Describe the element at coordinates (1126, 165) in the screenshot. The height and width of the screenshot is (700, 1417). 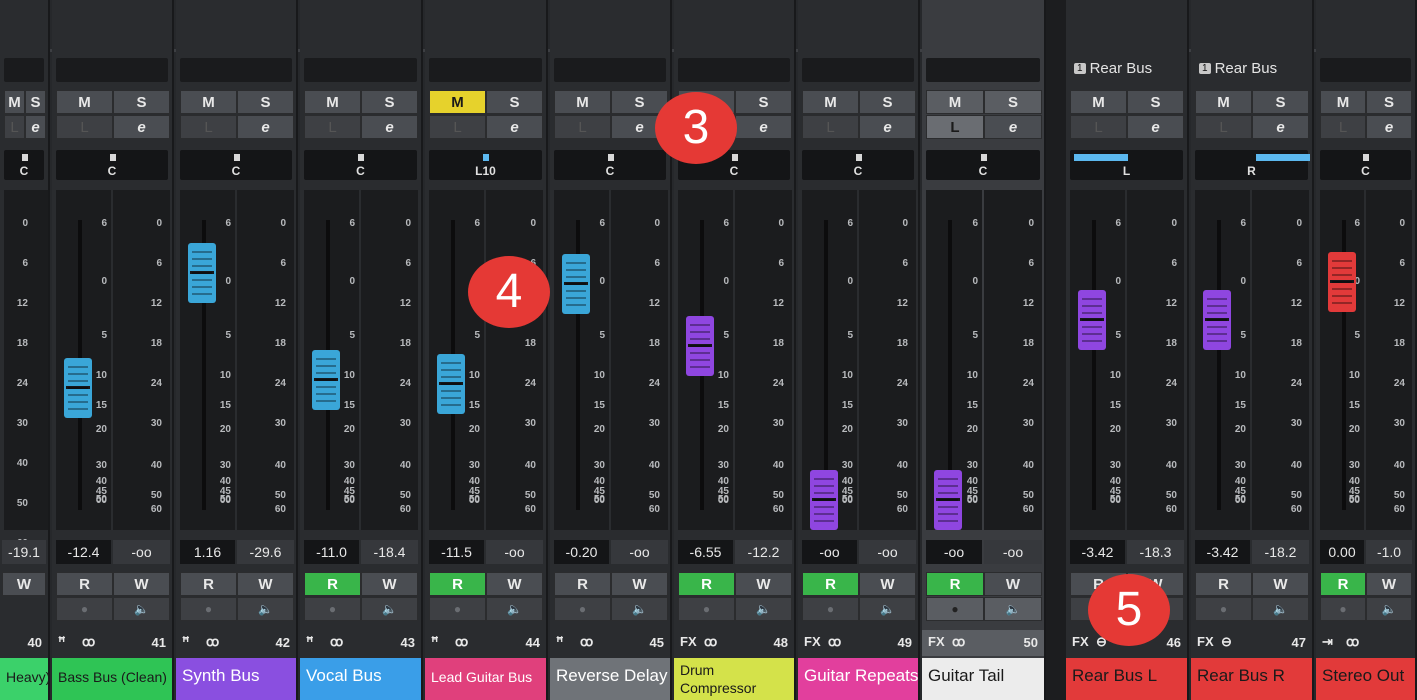
I see `pan-control: L` at that location.